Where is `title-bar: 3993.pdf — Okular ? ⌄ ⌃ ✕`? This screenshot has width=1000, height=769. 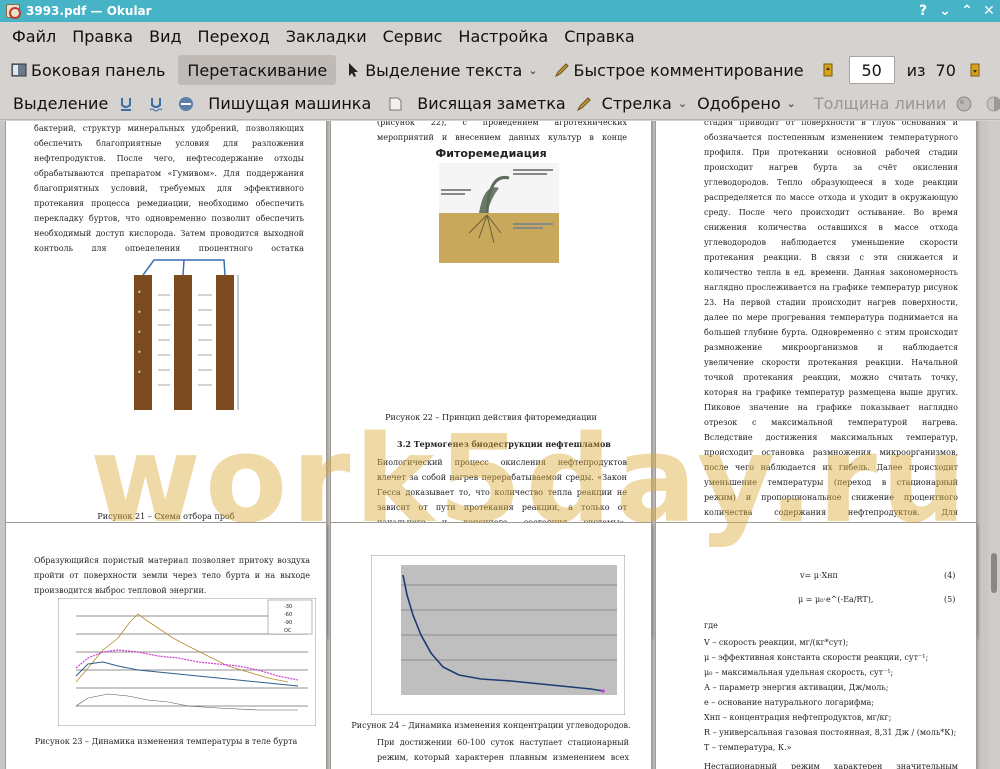
title-bar: 3993.pdf — Okular ? ⌄ ⌃ ✕ is located at coordinates (500, 11).